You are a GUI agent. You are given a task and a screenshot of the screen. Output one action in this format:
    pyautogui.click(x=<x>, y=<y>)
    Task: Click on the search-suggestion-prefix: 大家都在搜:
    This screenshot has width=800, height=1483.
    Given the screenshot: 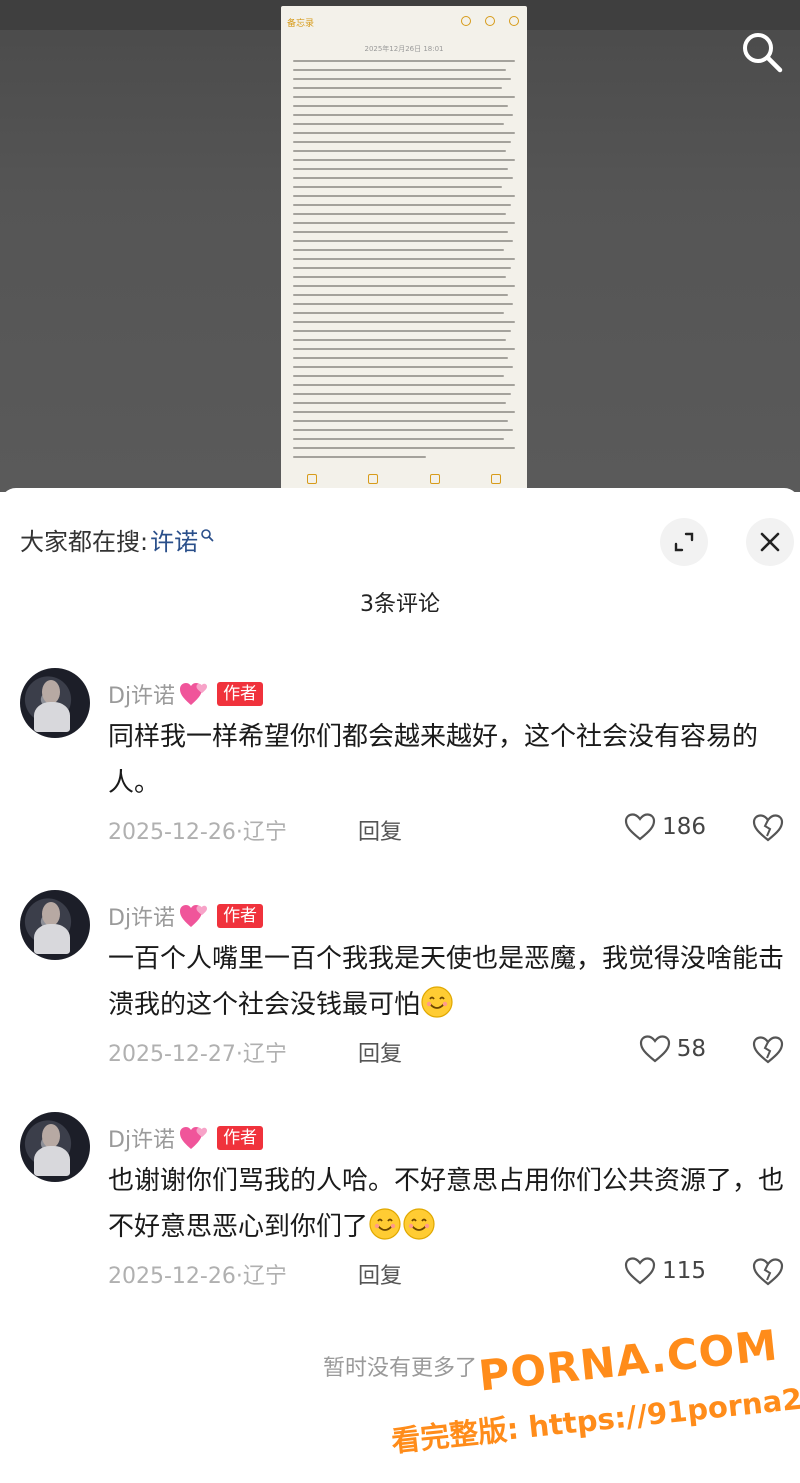 What is the action you would take?
    pyautogui.click(x=84, y=542)
    